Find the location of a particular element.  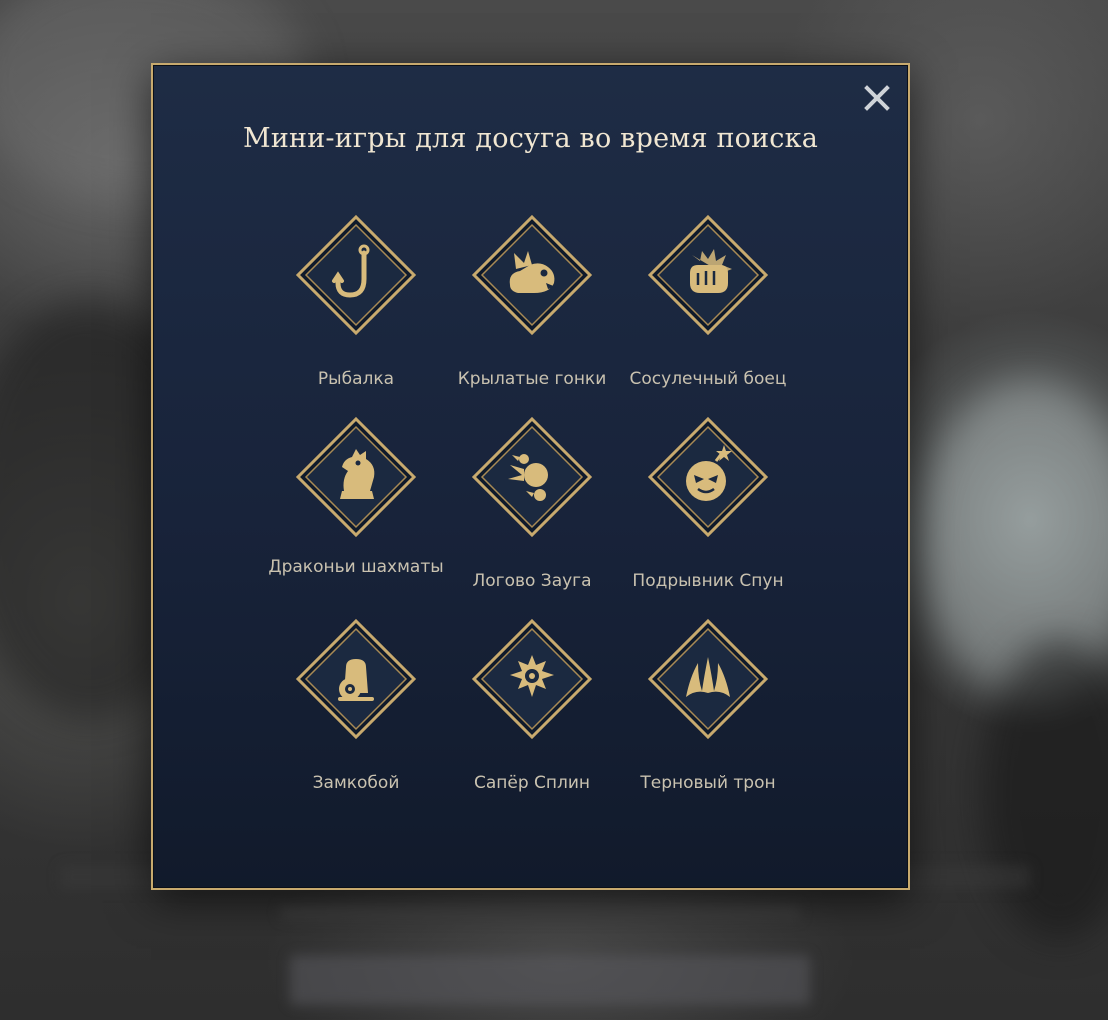

game-label: Подрывник Спун is located at coordinates (708, 581).